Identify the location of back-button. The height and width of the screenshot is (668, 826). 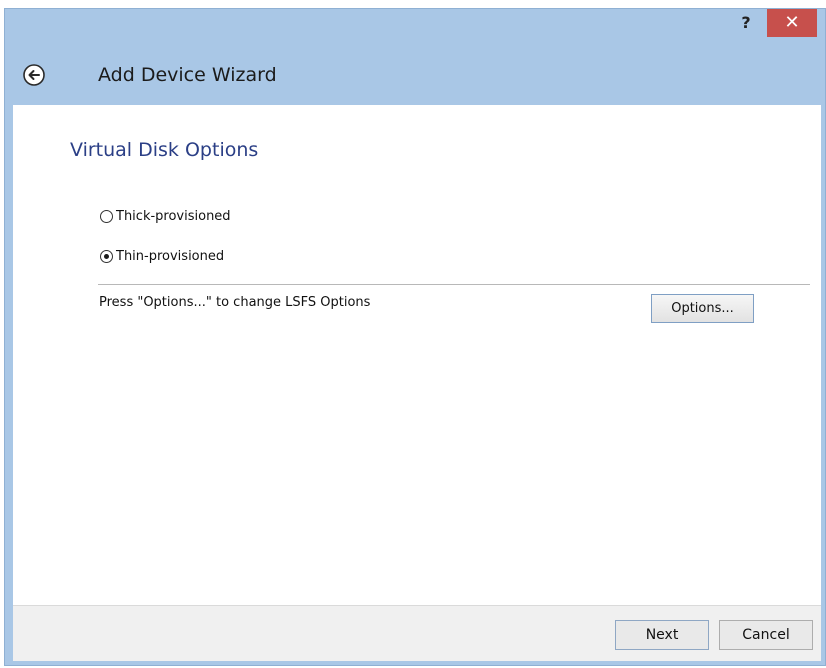
(34, 75).